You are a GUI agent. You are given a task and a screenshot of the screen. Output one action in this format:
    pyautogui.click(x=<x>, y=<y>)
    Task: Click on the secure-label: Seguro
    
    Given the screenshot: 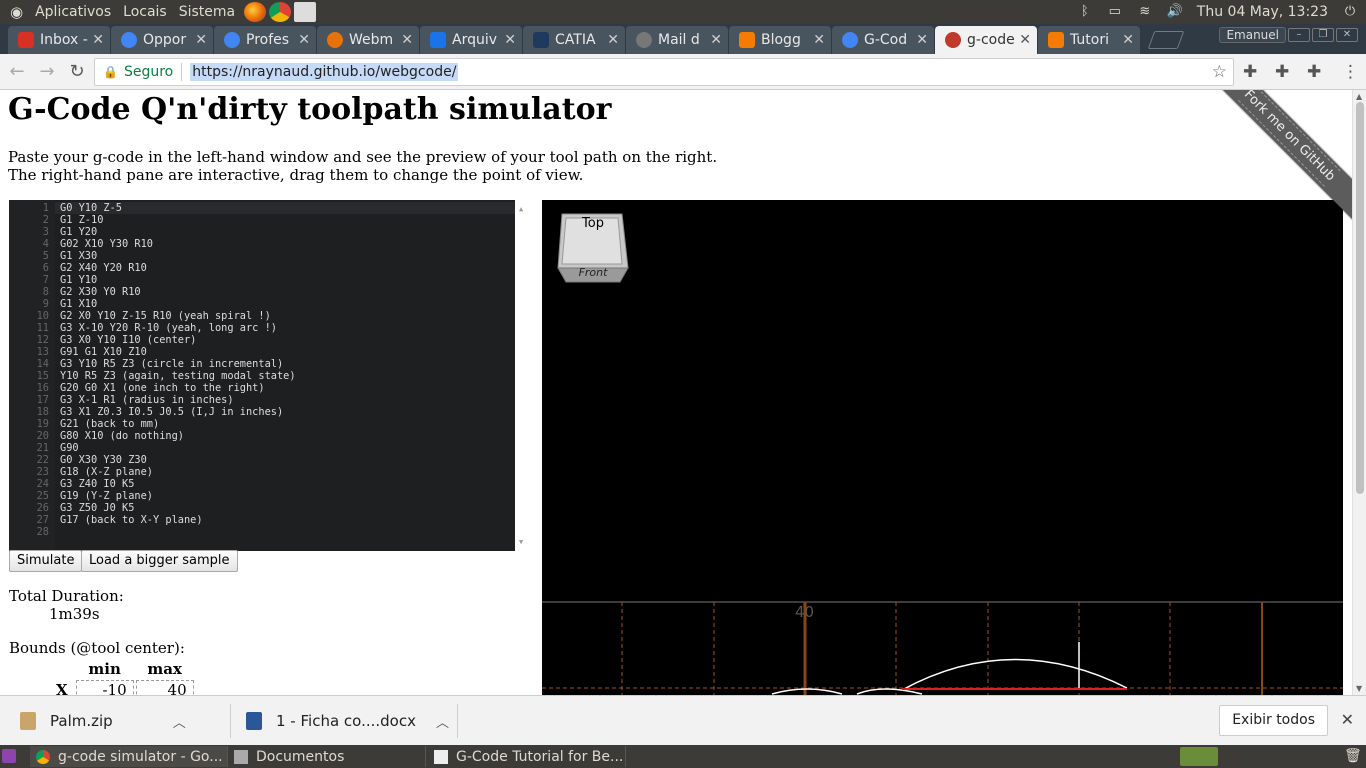 What is the action you would take?
    pyautogui.click(x=148, y=72)
    